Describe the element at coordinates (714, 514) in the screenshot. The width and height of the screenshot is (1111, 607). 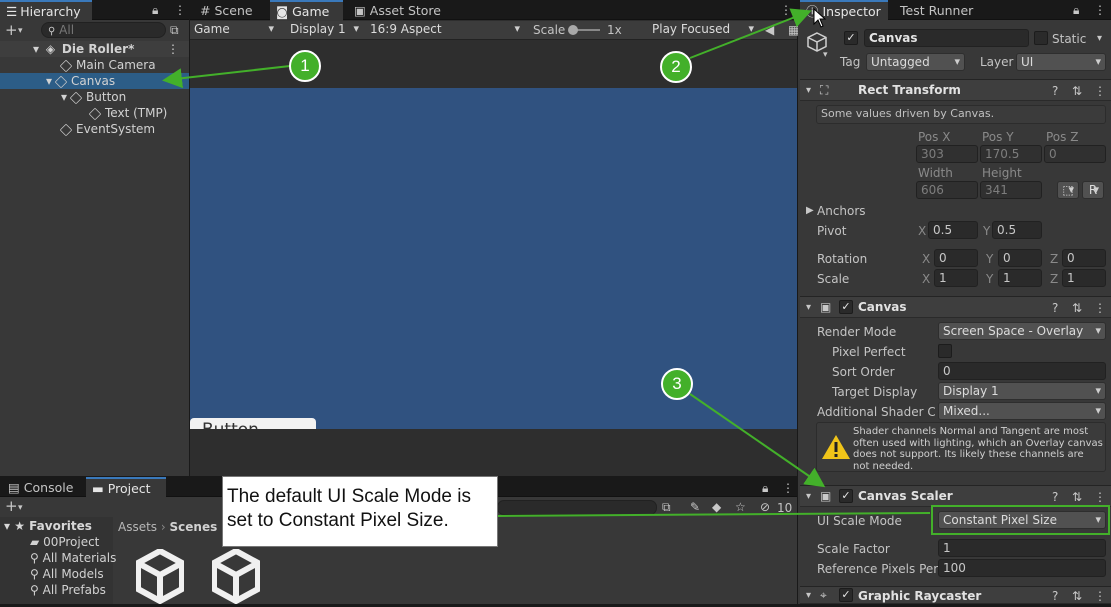
I see `arrow-callout` at that location.